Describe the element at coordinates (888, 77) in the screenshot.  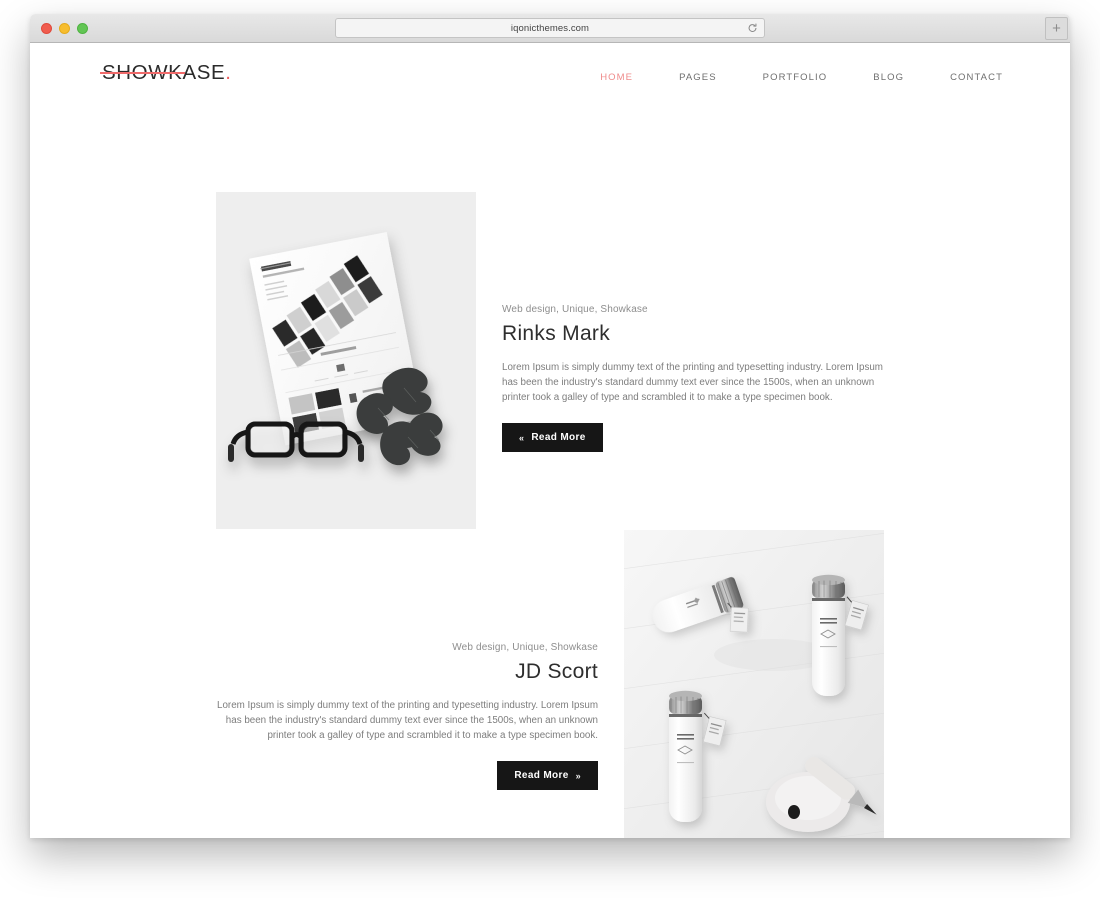
I see `nav-item-blog: BLOG` at that location.